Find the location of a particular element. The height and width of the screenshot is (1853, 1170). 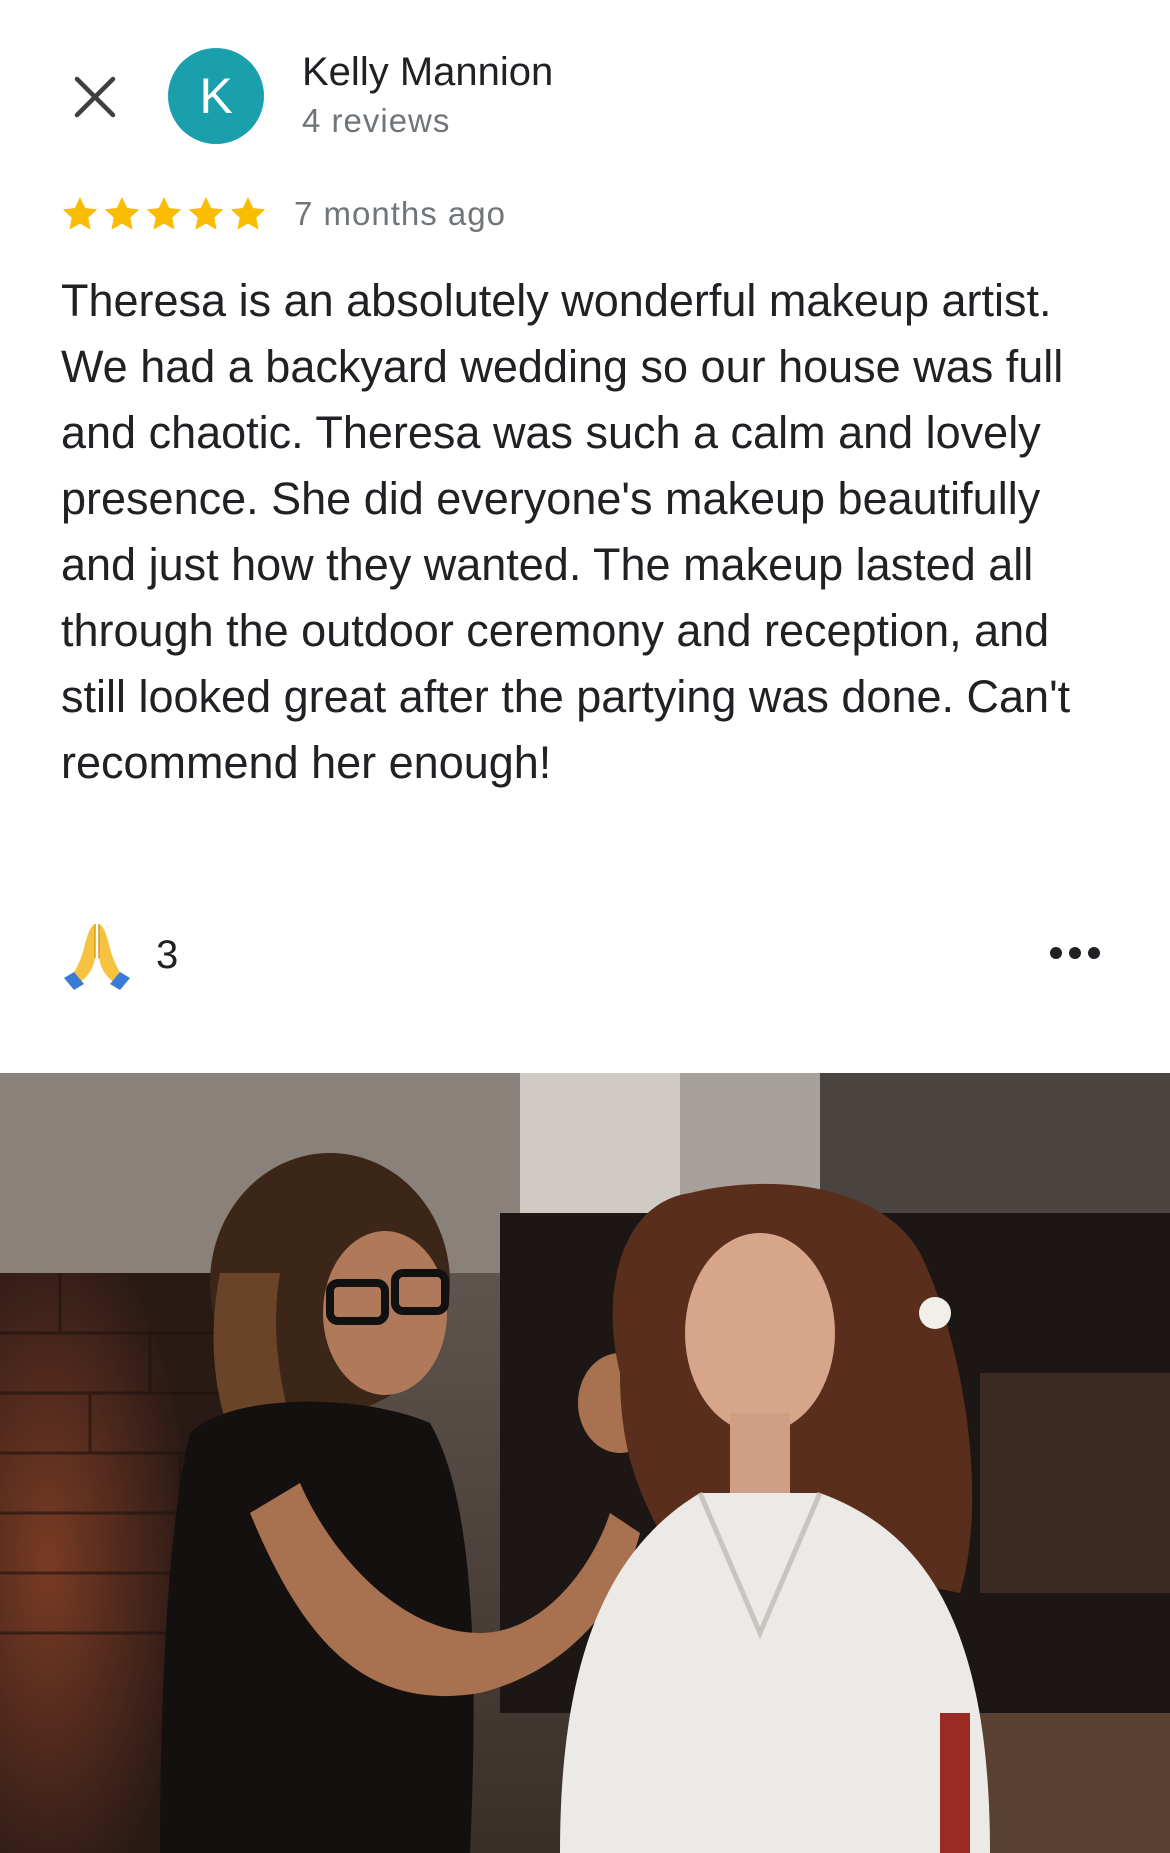

reviewer-review-count: 4 reviews is located at coordinates (376, 120).